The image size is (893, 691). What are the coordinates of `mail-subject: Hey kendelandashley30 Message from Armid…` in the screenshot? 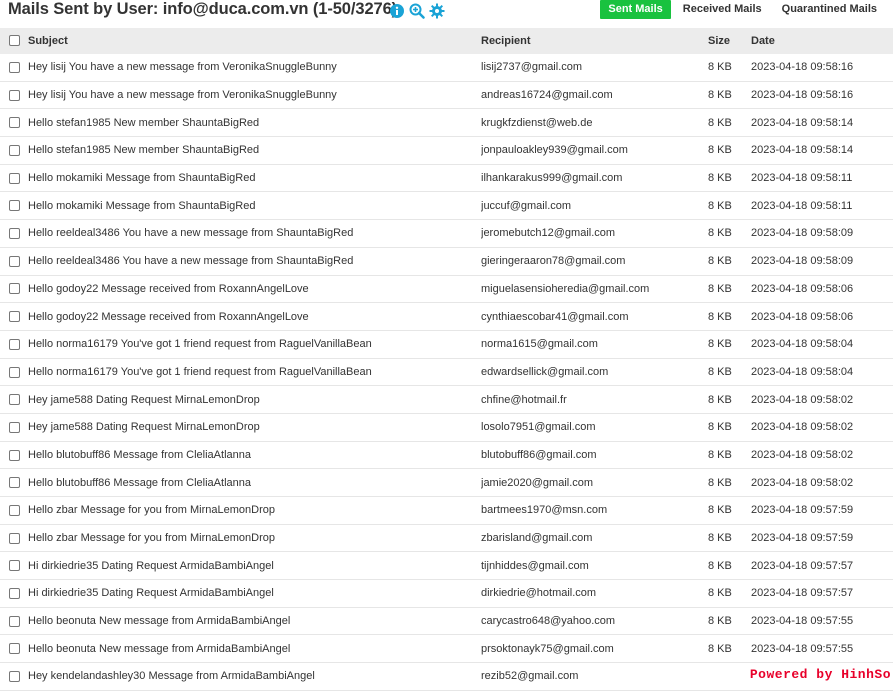 It's located at (254, 676).